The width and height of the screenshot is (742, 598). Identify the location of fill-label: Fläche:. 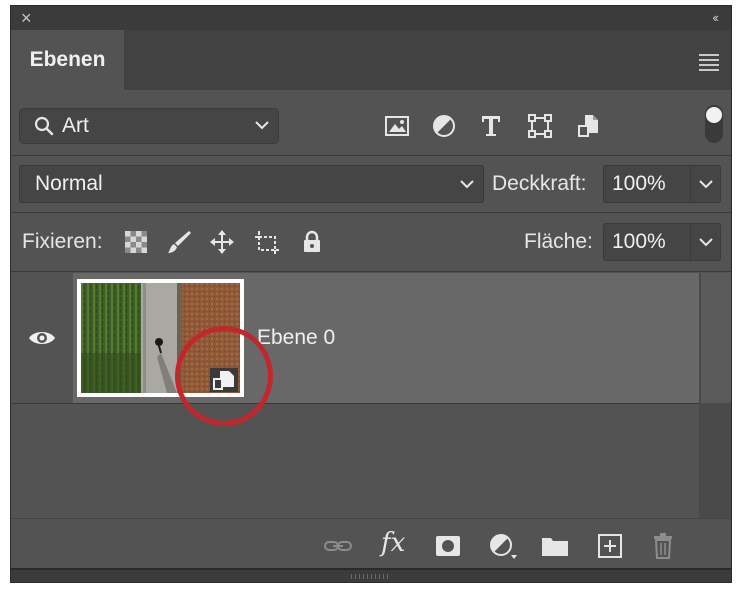
(558, 241).